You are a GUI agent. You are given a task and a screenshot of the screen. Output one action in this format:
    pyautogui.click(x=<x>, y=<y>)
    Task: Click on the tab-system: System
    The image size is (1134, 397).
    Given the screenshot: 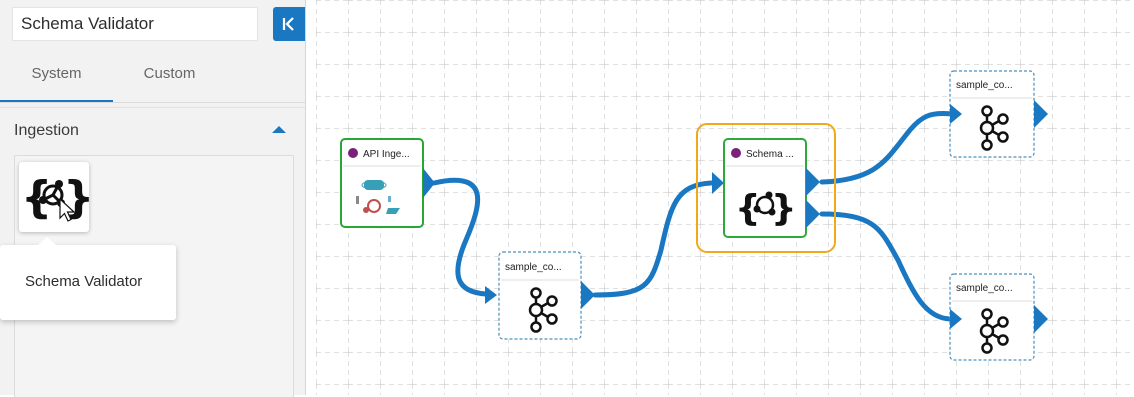 What is the action you would take?
    pyautogui.click(x=56, y=77)
    